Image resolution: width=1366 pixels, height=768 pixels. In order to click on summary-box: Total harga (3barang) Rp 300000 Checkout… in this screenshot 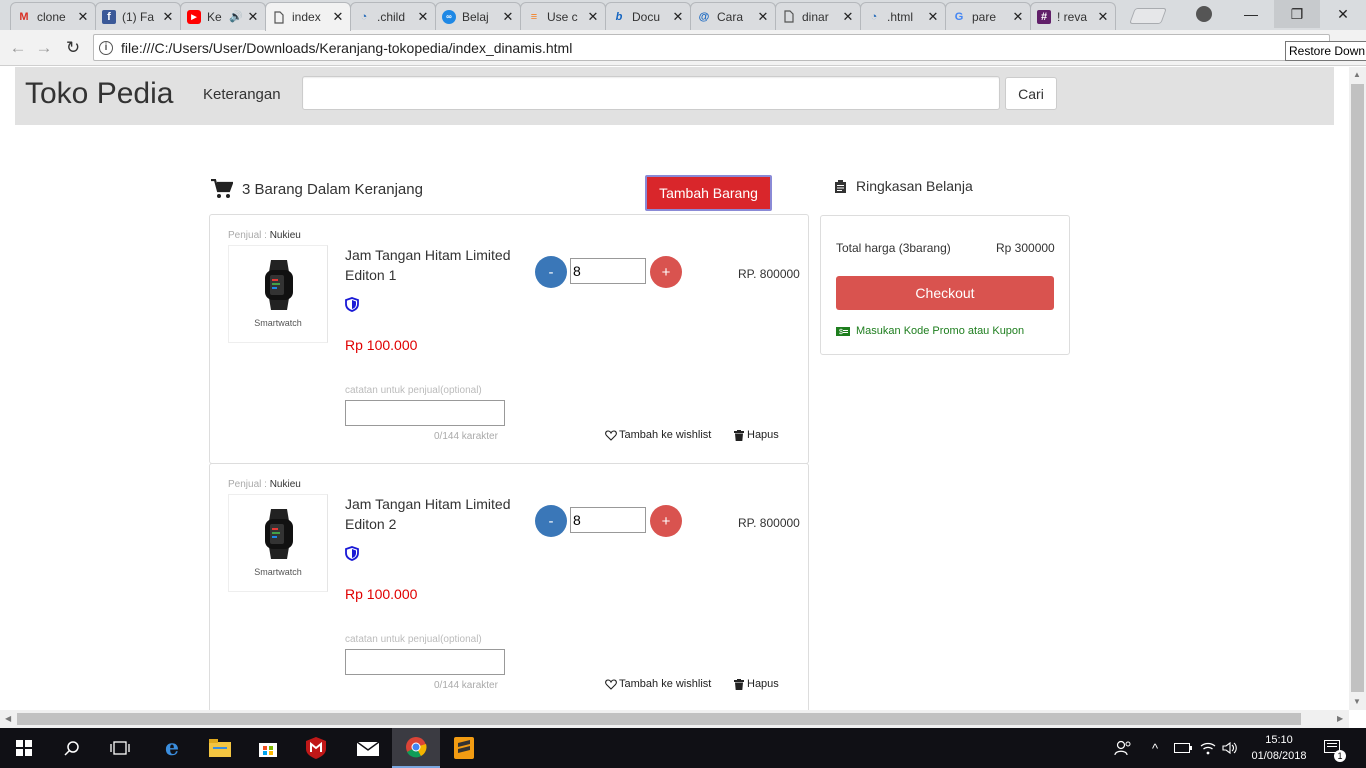, I will do `click(945, 285)`.